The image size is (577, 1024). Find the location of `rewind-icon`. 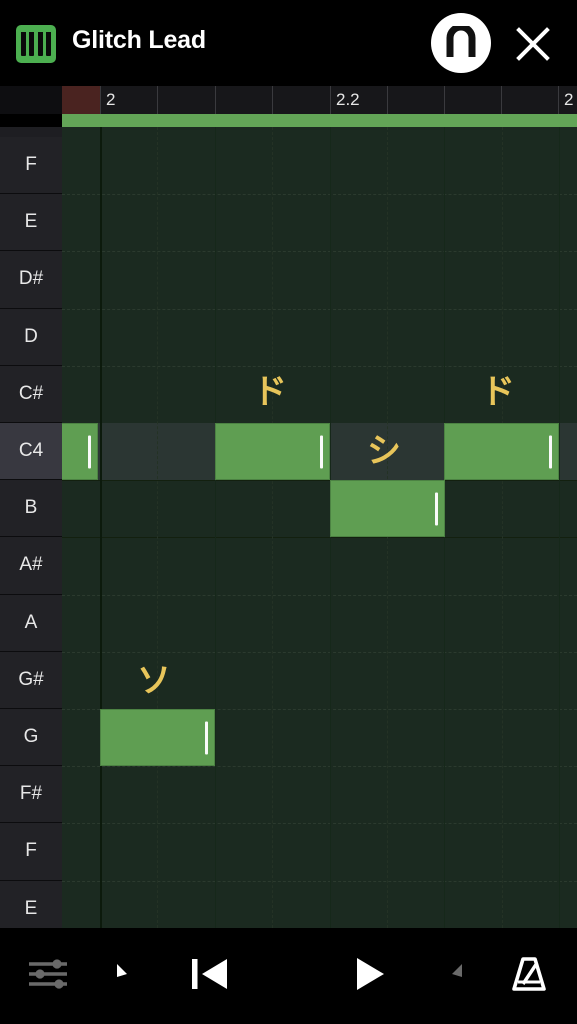

rewind-icon is located at coordinates (210, 976).